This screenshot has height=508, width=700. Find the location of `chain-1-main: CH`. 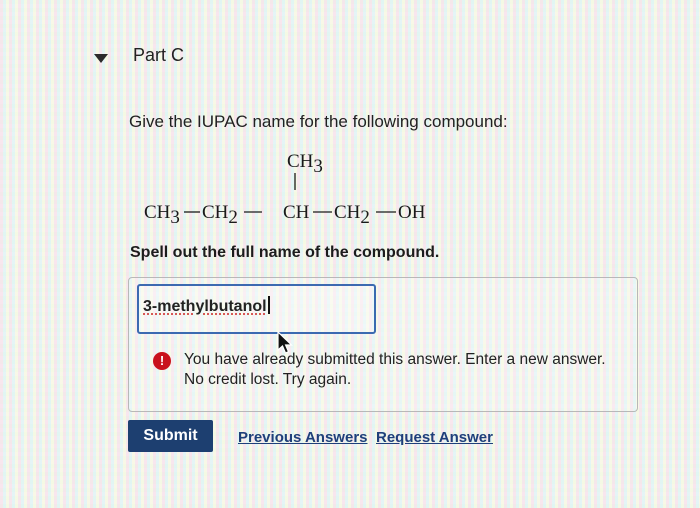

chain-1-main: CH is located at coordinates (215, 212).